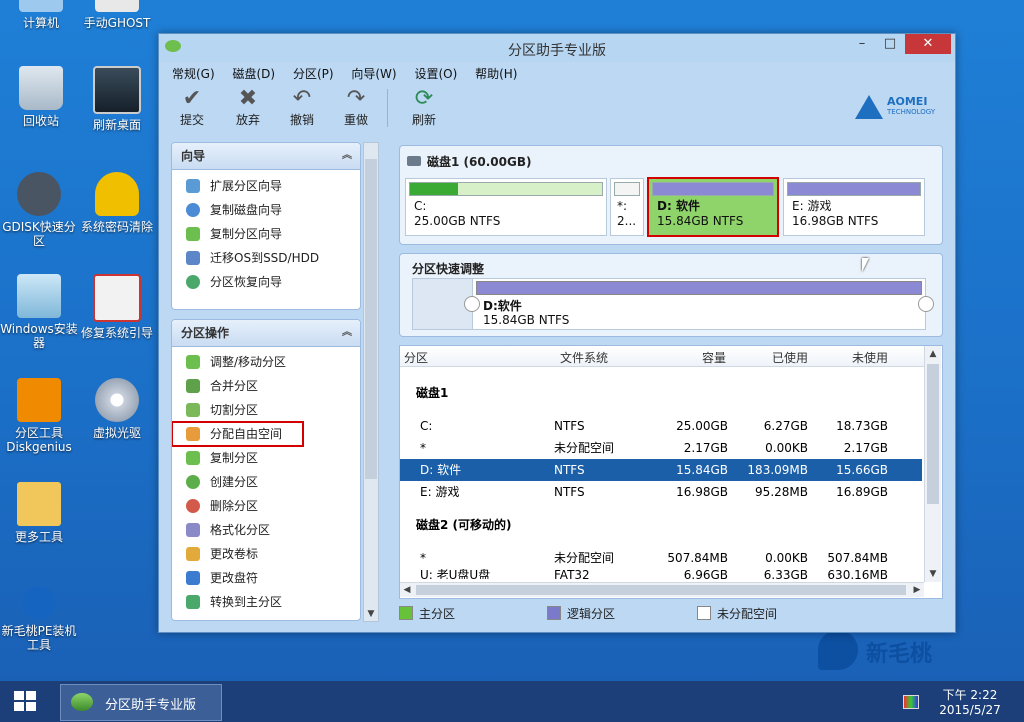  What do you see at coordinates (670, 613) in the screenshot?
I see `legend: 主分区 逻辑分区 未分配空间` at bounding box center [670, 613].